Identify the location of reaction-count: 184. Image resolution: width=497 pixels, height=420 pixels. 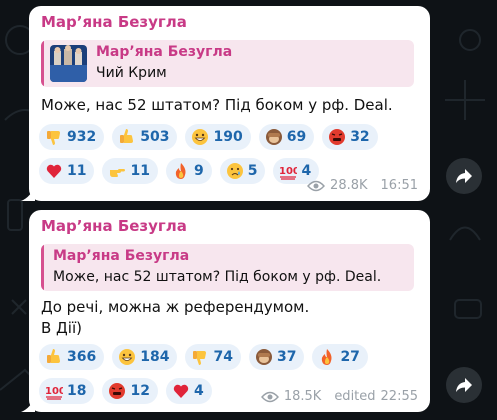
(155, 357).